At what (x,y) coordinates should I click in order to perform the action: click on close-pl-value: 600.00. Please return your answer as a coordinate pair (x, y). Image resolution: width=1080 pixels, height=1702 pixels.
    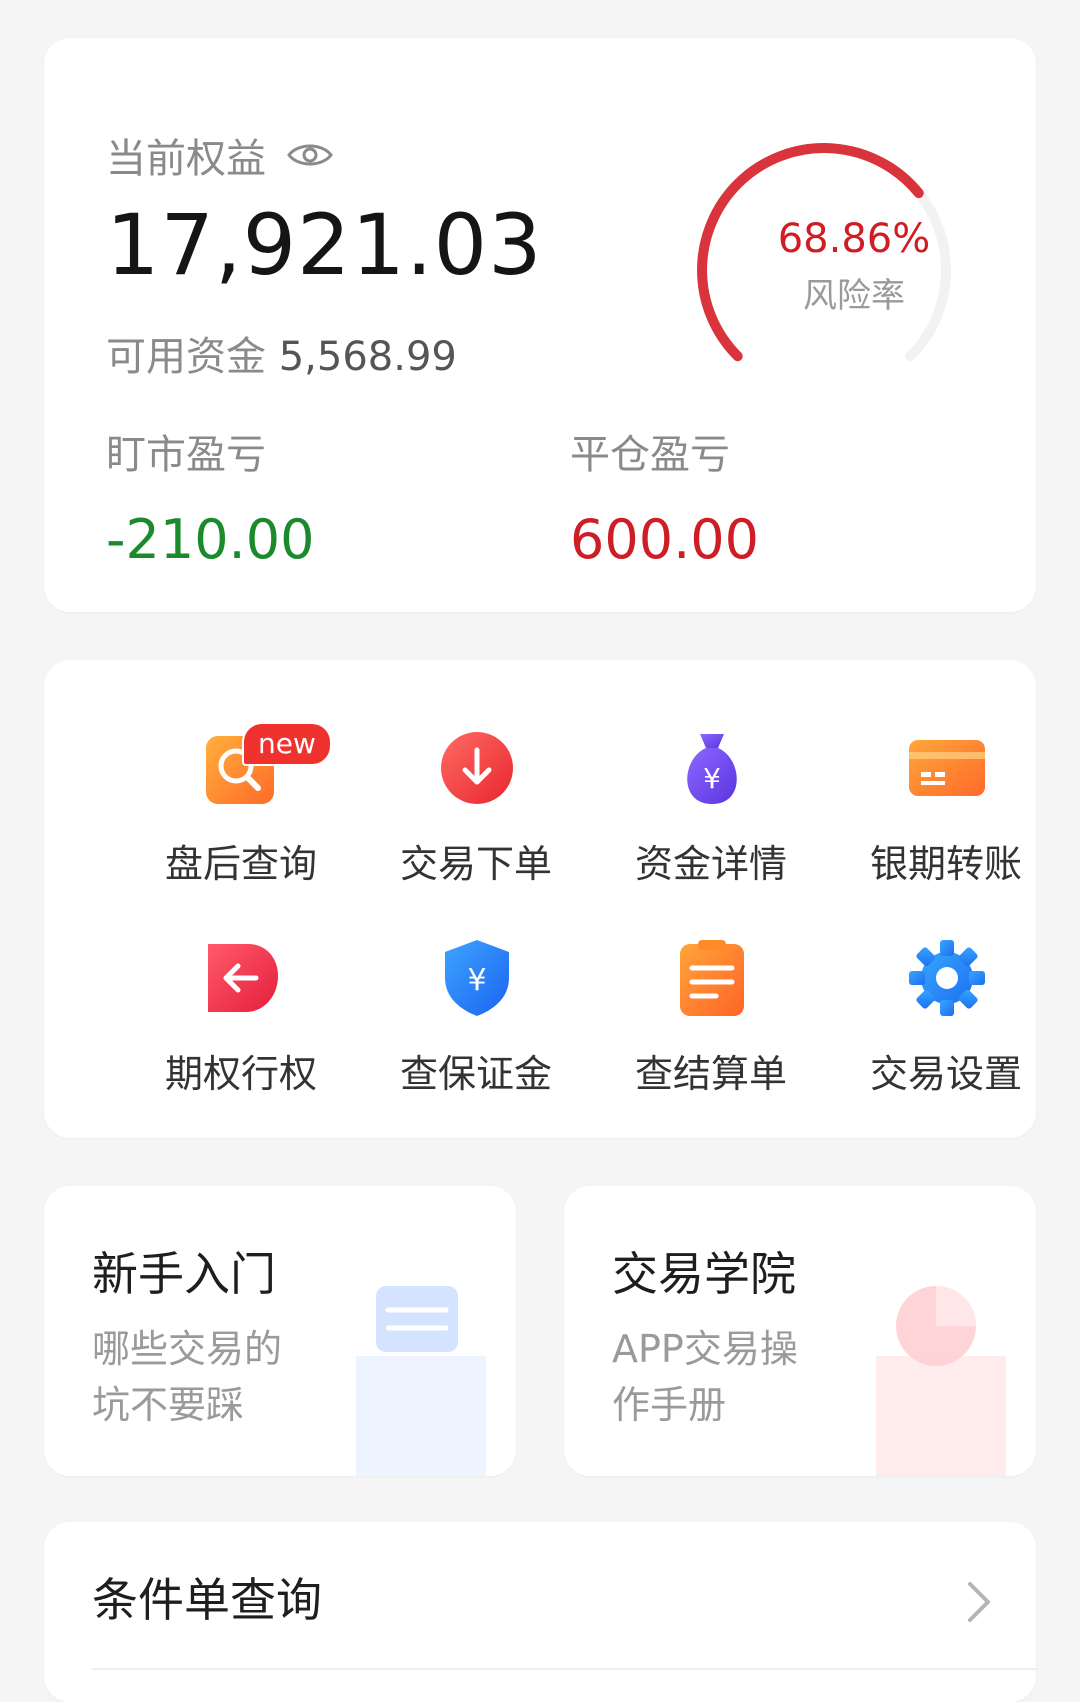
    Looking at the image, I should click on (664, 539).